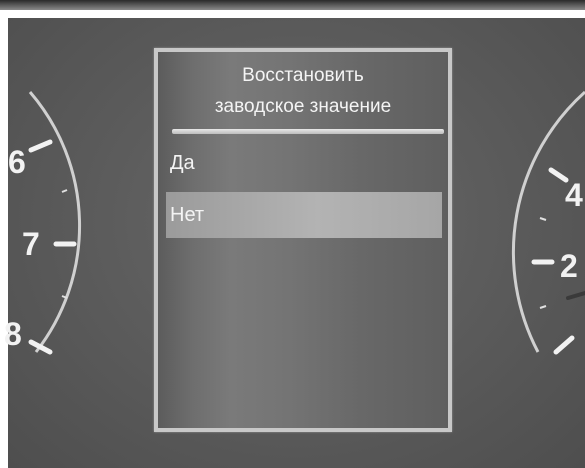 Image resolution: width=585 pixels, height=468 pixels. Describe the element at coordinates (31, 244) in the screenshot. I see `left-gauge-label: 7` at that location.